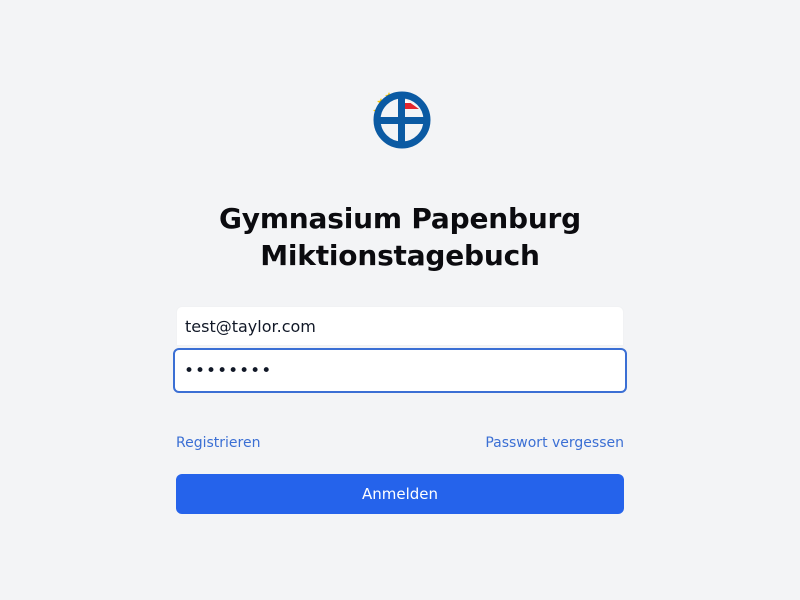 Image resolution: width=800 pixels, height=600 pixels. What do you see at coordinates (400, 218) in the screenshot?
I see `page-title-line1: Gymnasium Papenburg` at bounding box center [400, 218].